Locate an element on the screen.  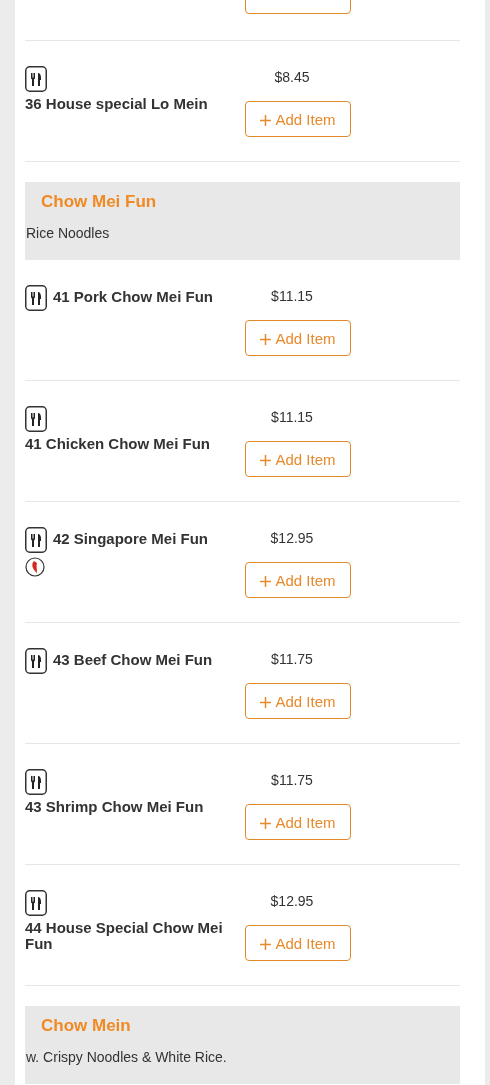
price: $8.45 is located at coordinates (292, 77).